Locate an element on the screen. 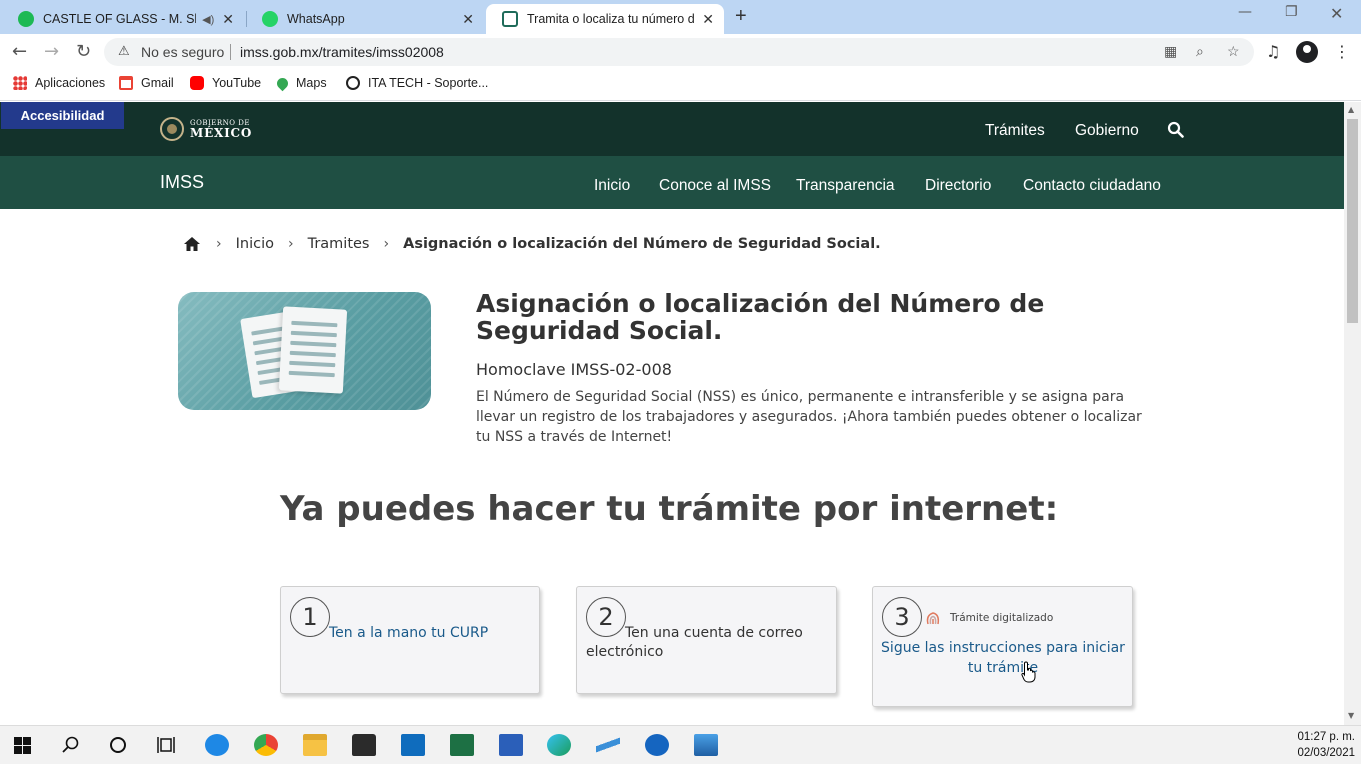 The width and height of the screenshot is (1361, 764). security-label: No es seguro is located at coordinates (182, 52).